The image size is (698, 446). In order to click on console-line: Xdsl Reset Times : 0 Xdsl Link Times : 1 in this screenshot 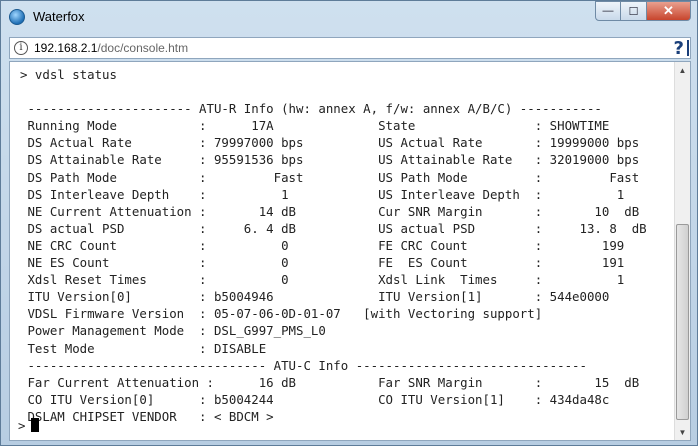, I will do `click(322, 280)`.